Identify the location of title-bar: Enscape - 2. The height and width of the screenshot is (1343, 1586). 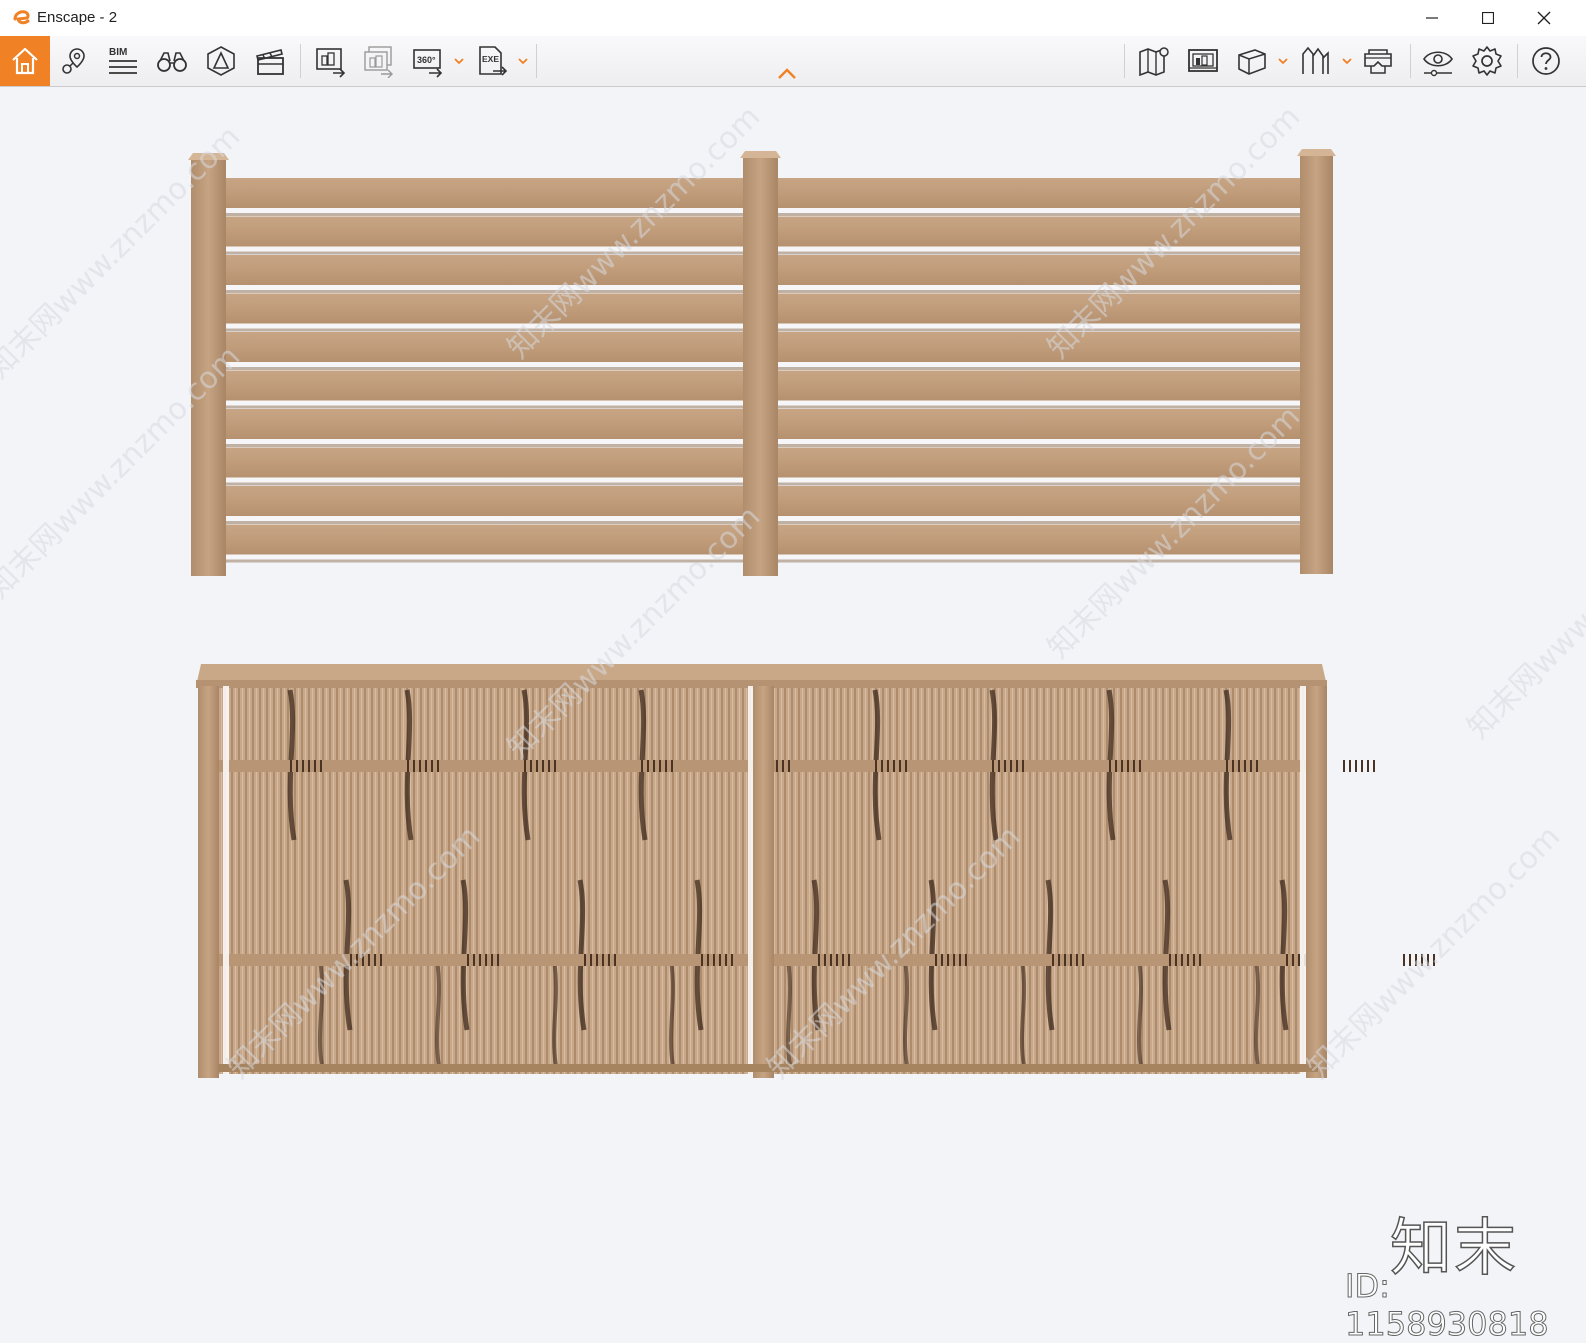
(793, 18).